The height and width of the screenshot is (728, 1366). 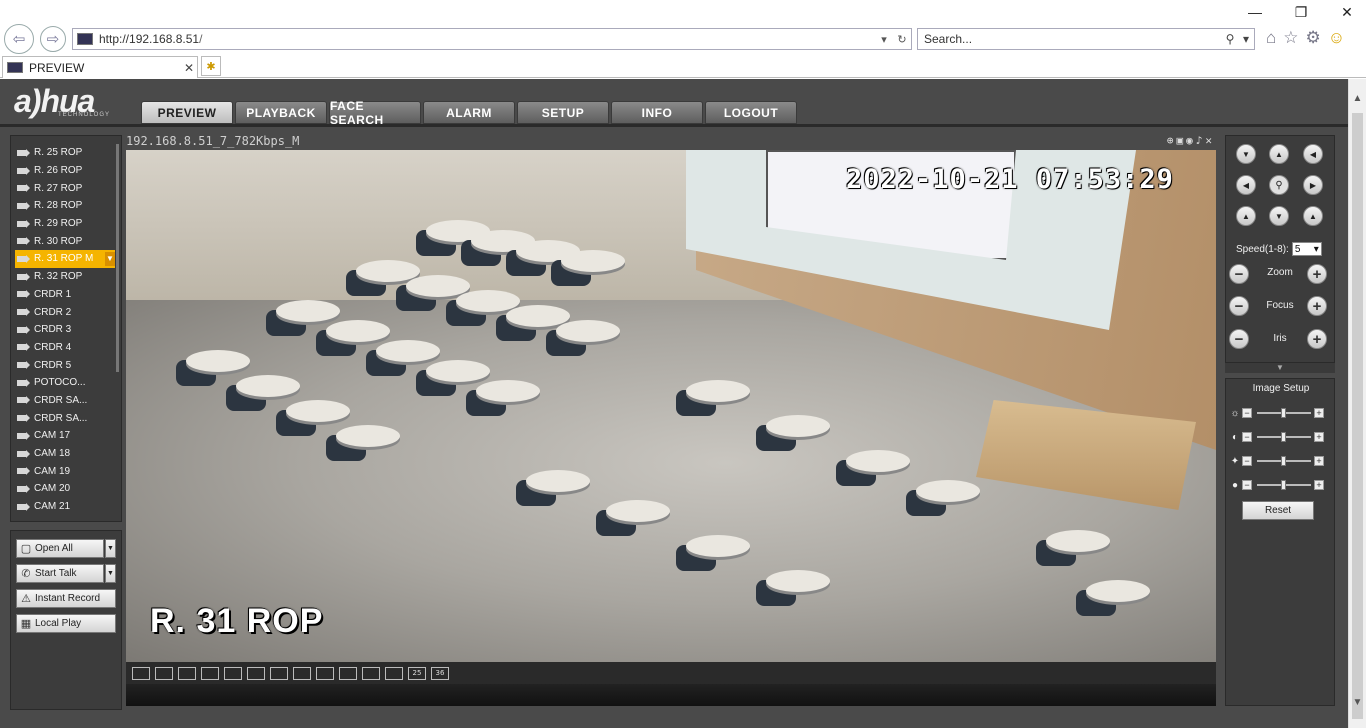 I want to click on brightness-slider-knob, so click(x=1283, y=413).